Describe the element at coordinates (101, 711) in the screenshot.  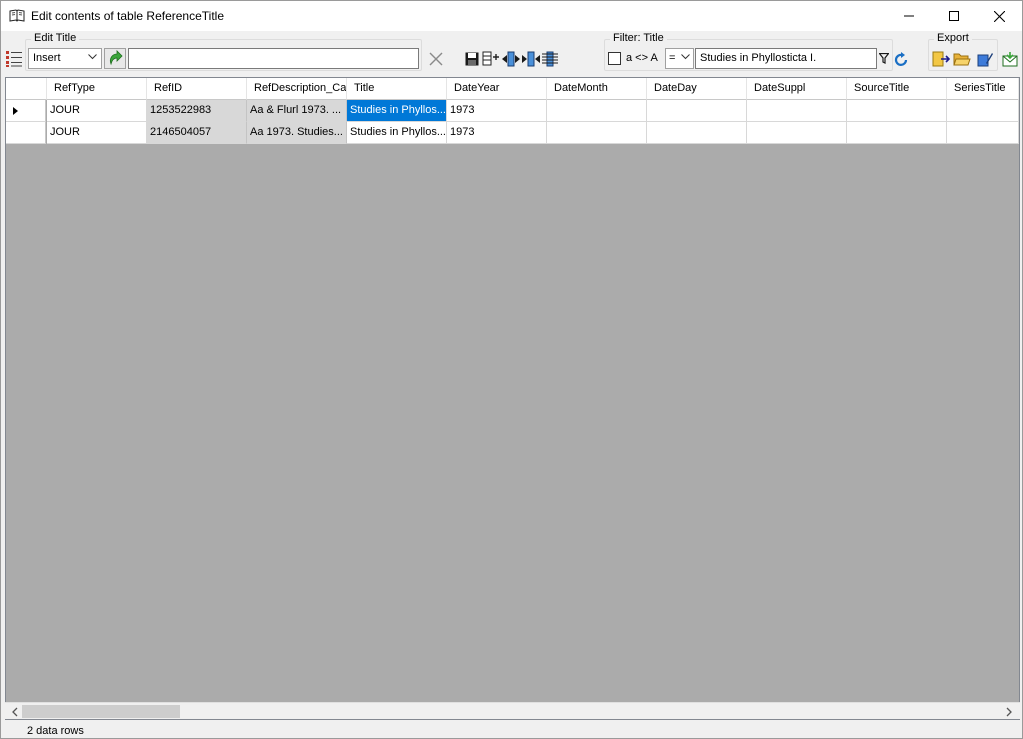
I see `scrollbar-thumb` at that location.